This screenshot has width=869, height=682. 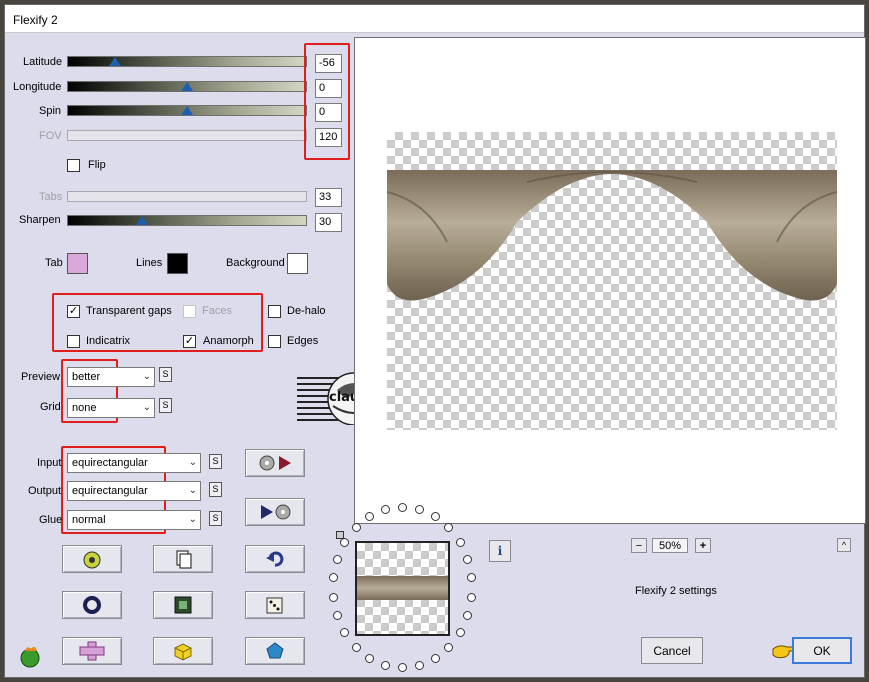 I want to click on grid-value: none, so click(x=84, y=408).